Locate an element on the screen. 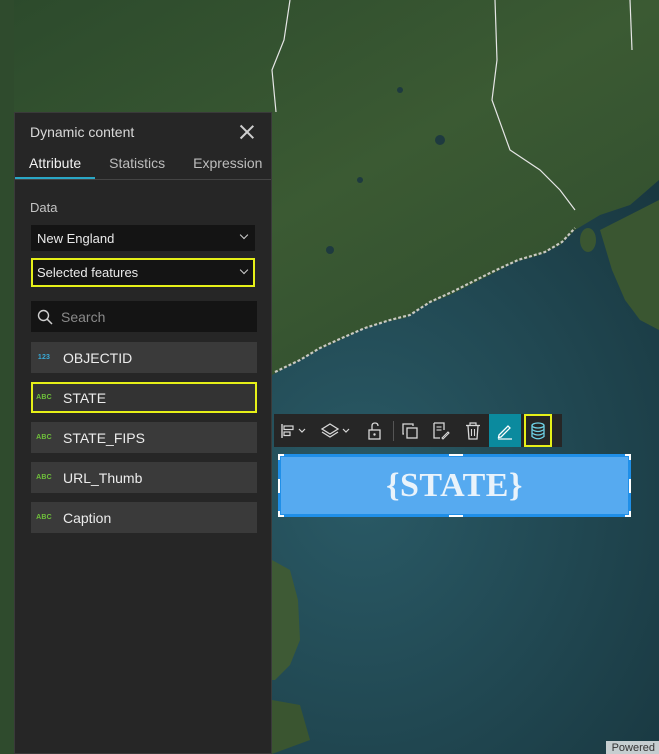 The height and width of the screenshot is (754, 659). dynamic-text-value: {STATE} is located at coordinates (454, 485).